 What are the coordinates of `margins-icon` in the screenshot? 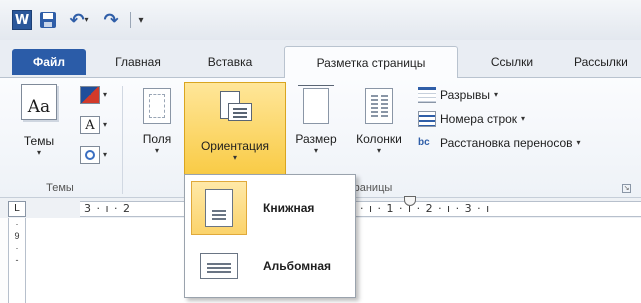 It's located at (157, 106).